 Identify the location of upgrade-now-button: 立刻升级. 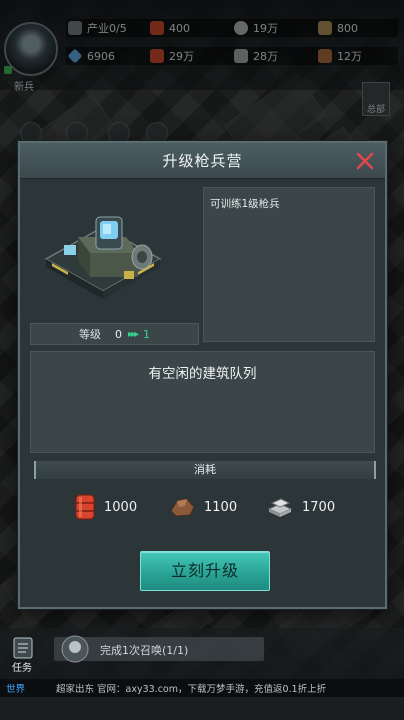
(205, 571).